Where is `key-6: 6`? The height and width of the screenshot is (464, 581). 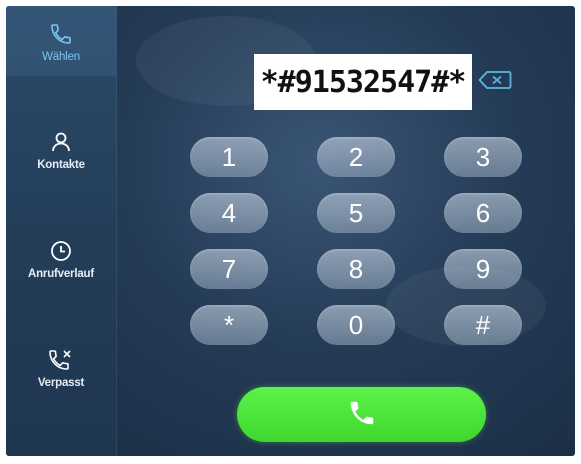 key-6: 6 is located at coordinates (483, 213).